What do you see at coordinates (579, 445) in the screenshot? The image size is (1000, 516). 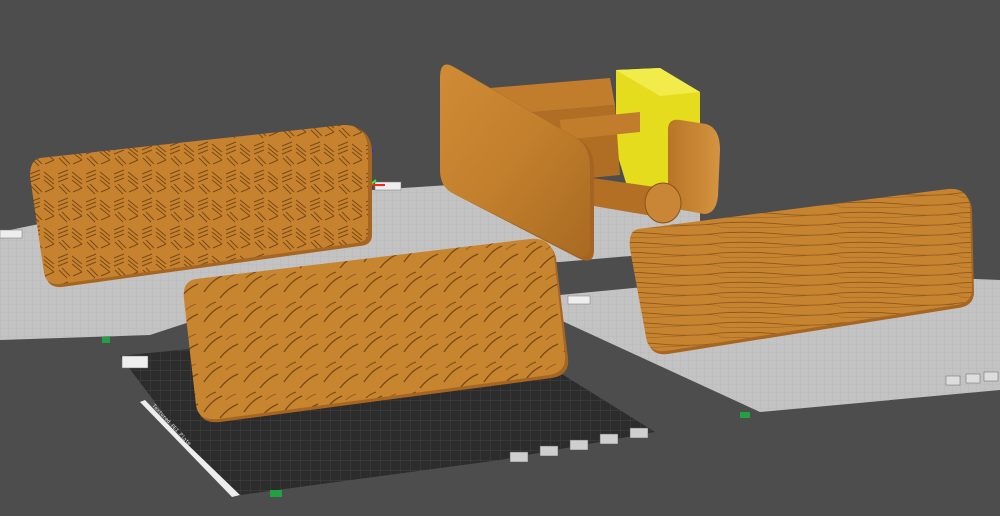 I see `settings-icon` at bounding box center [579, 445].